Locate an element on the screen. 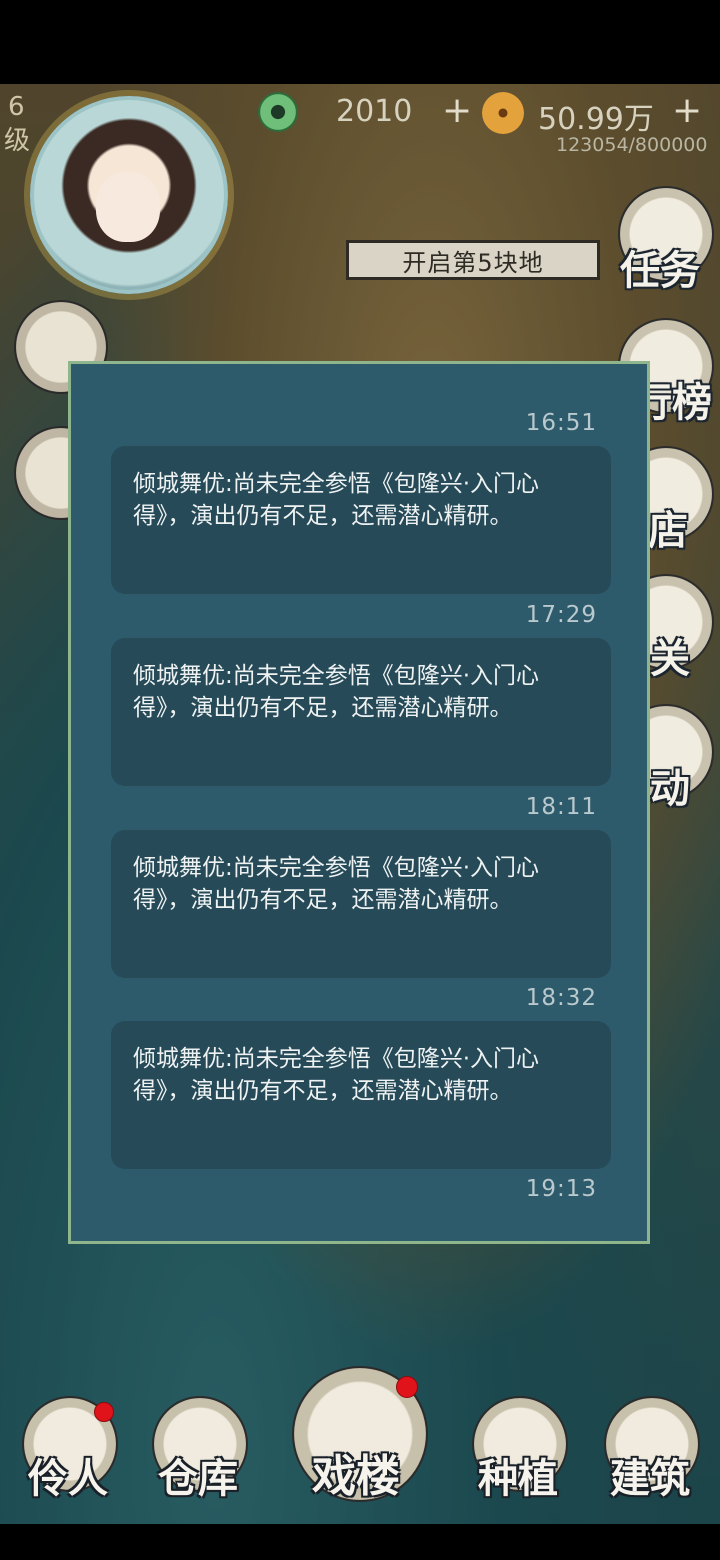  add-jade-button: + is located at coordinates (457, 110).